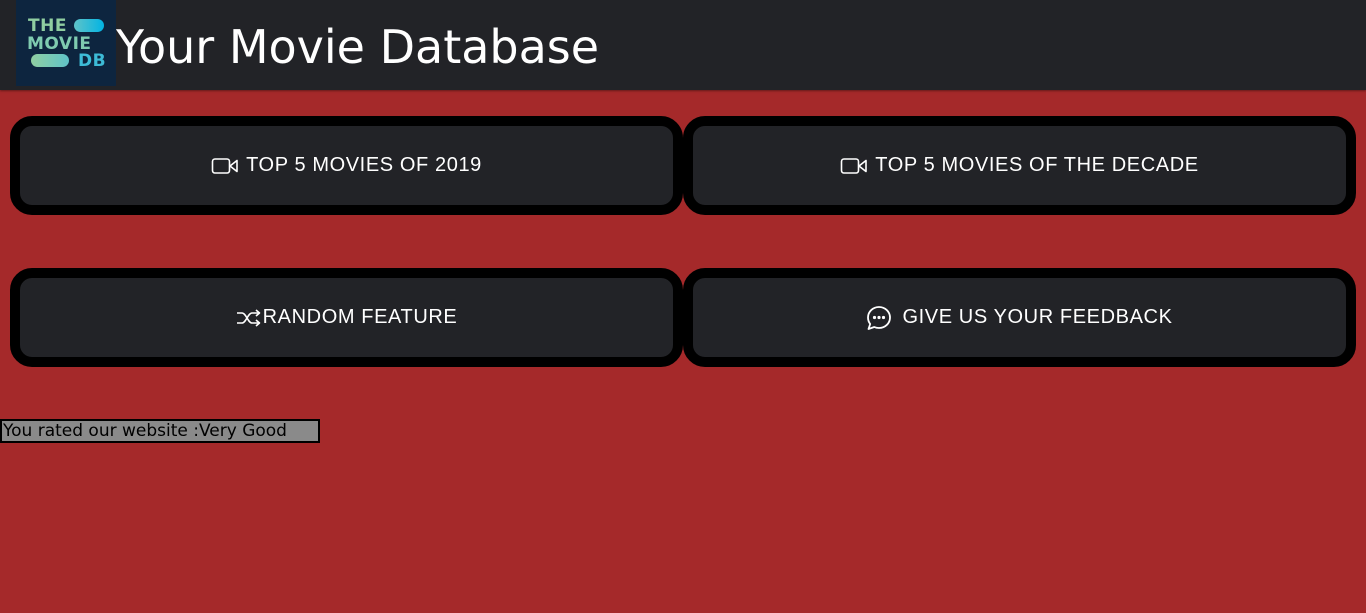 The height and width of the screenshot is (613, 1366). What do you see at coordinates (360, 317) in the screenshot?
I see `random-feature-label: RANDOM FEATURE` at bounding box center [360, 317].